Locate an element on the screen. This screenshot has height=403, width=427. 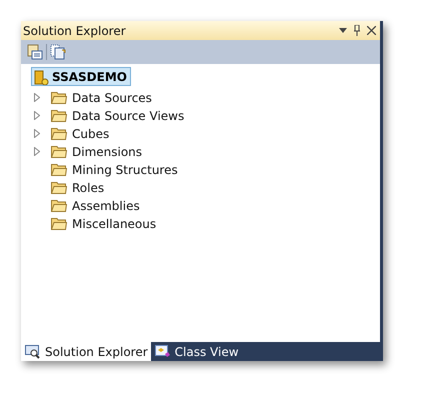
classes-icon is located at coordinates (162, 351).